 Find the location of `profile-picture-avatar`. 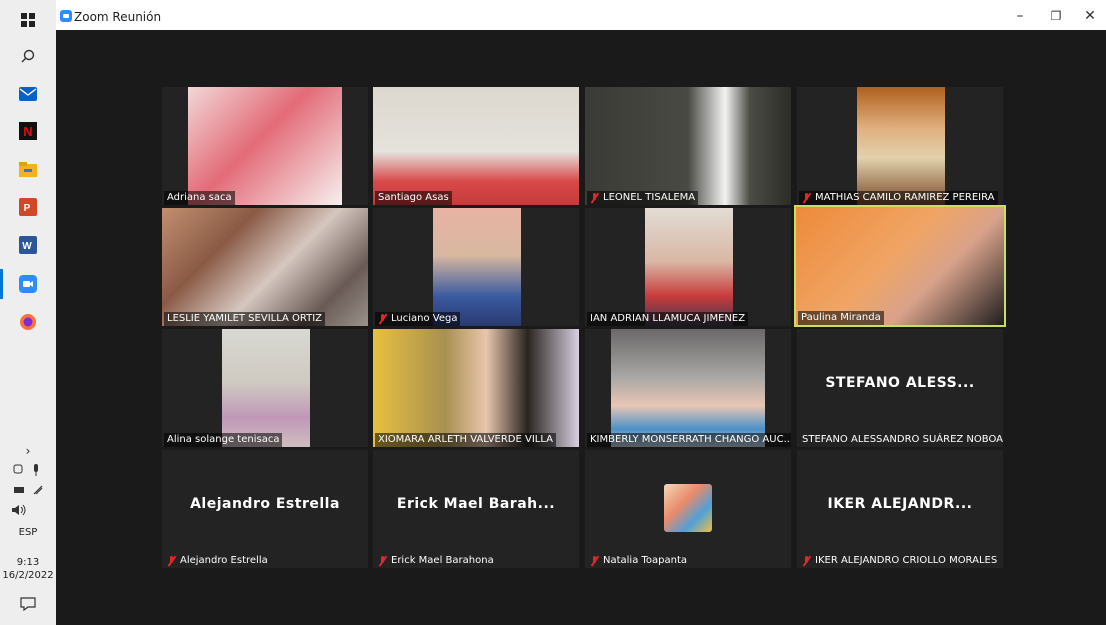

profile-picture-avatar is located at coordinates (688, 508).